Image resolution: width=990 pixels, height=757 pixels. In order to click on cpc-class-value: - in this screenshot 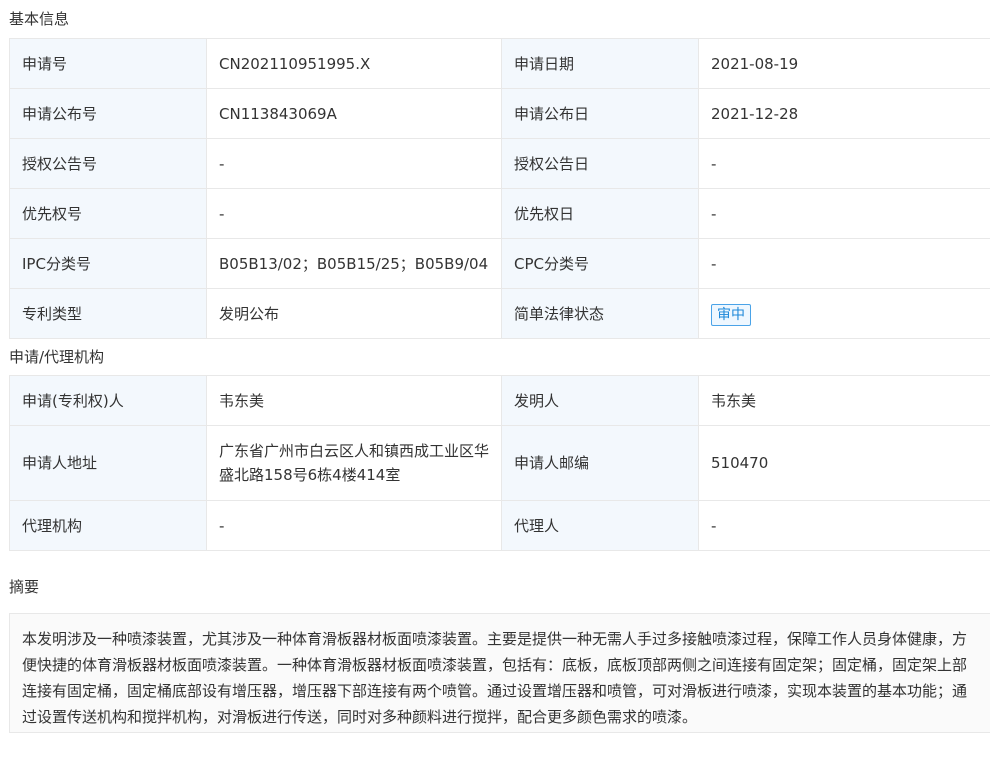, I will do `click(844, 263)`.